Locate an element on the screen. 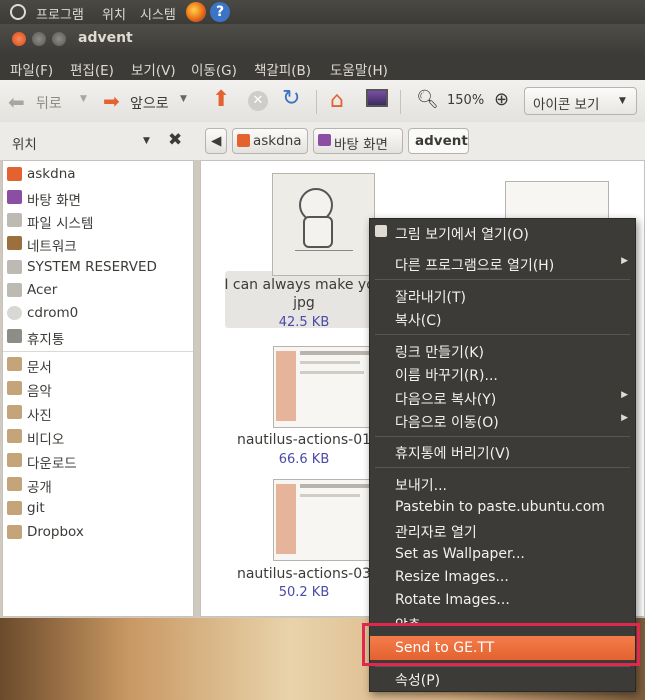  location-bar: 위치 ▼ ✖ ◀ askdna 바탕 화면 advent is located at coordinates (322, 141).